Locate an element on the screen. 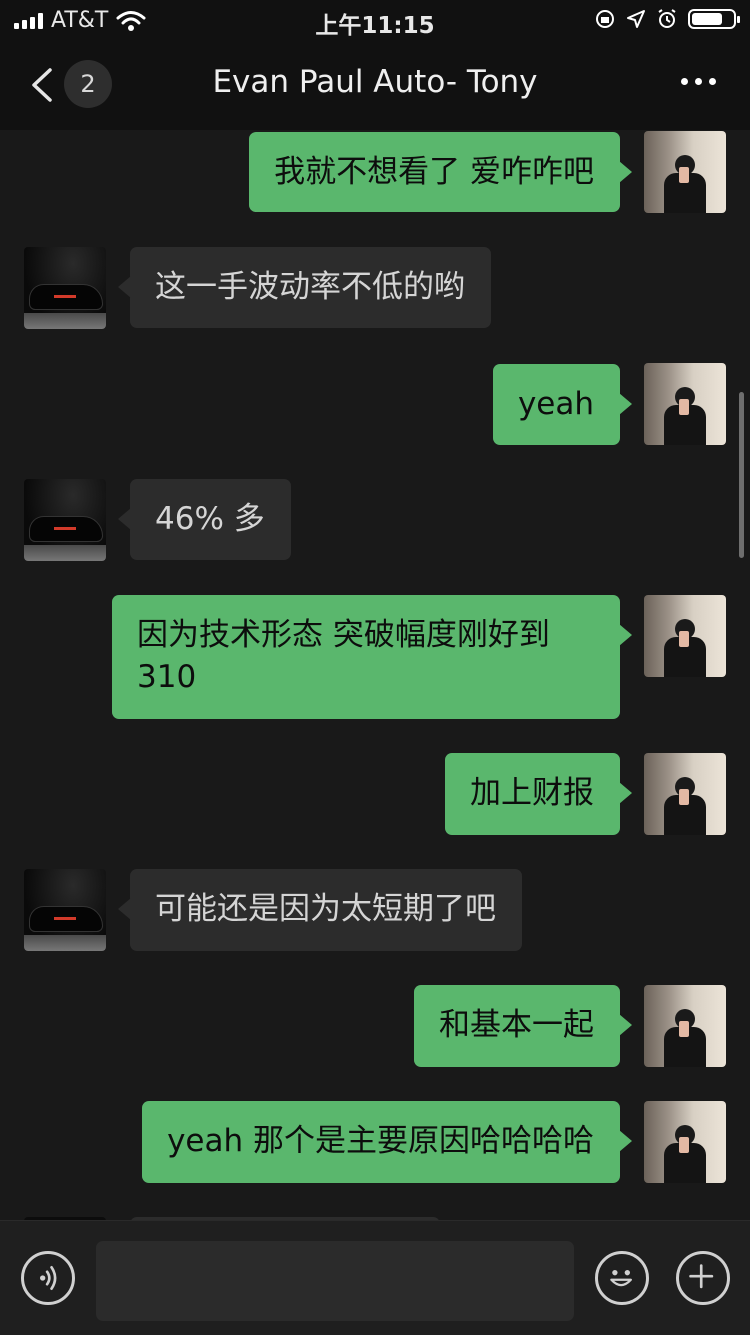 This screenshot has height=1335, width=750. alarm-icon is located at coordinates (667, 18).